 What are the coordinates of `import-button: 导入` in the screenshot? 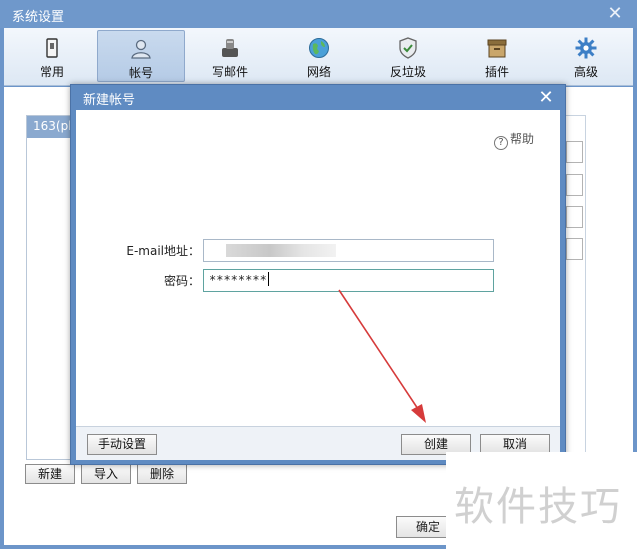 It's located at (106, 474).